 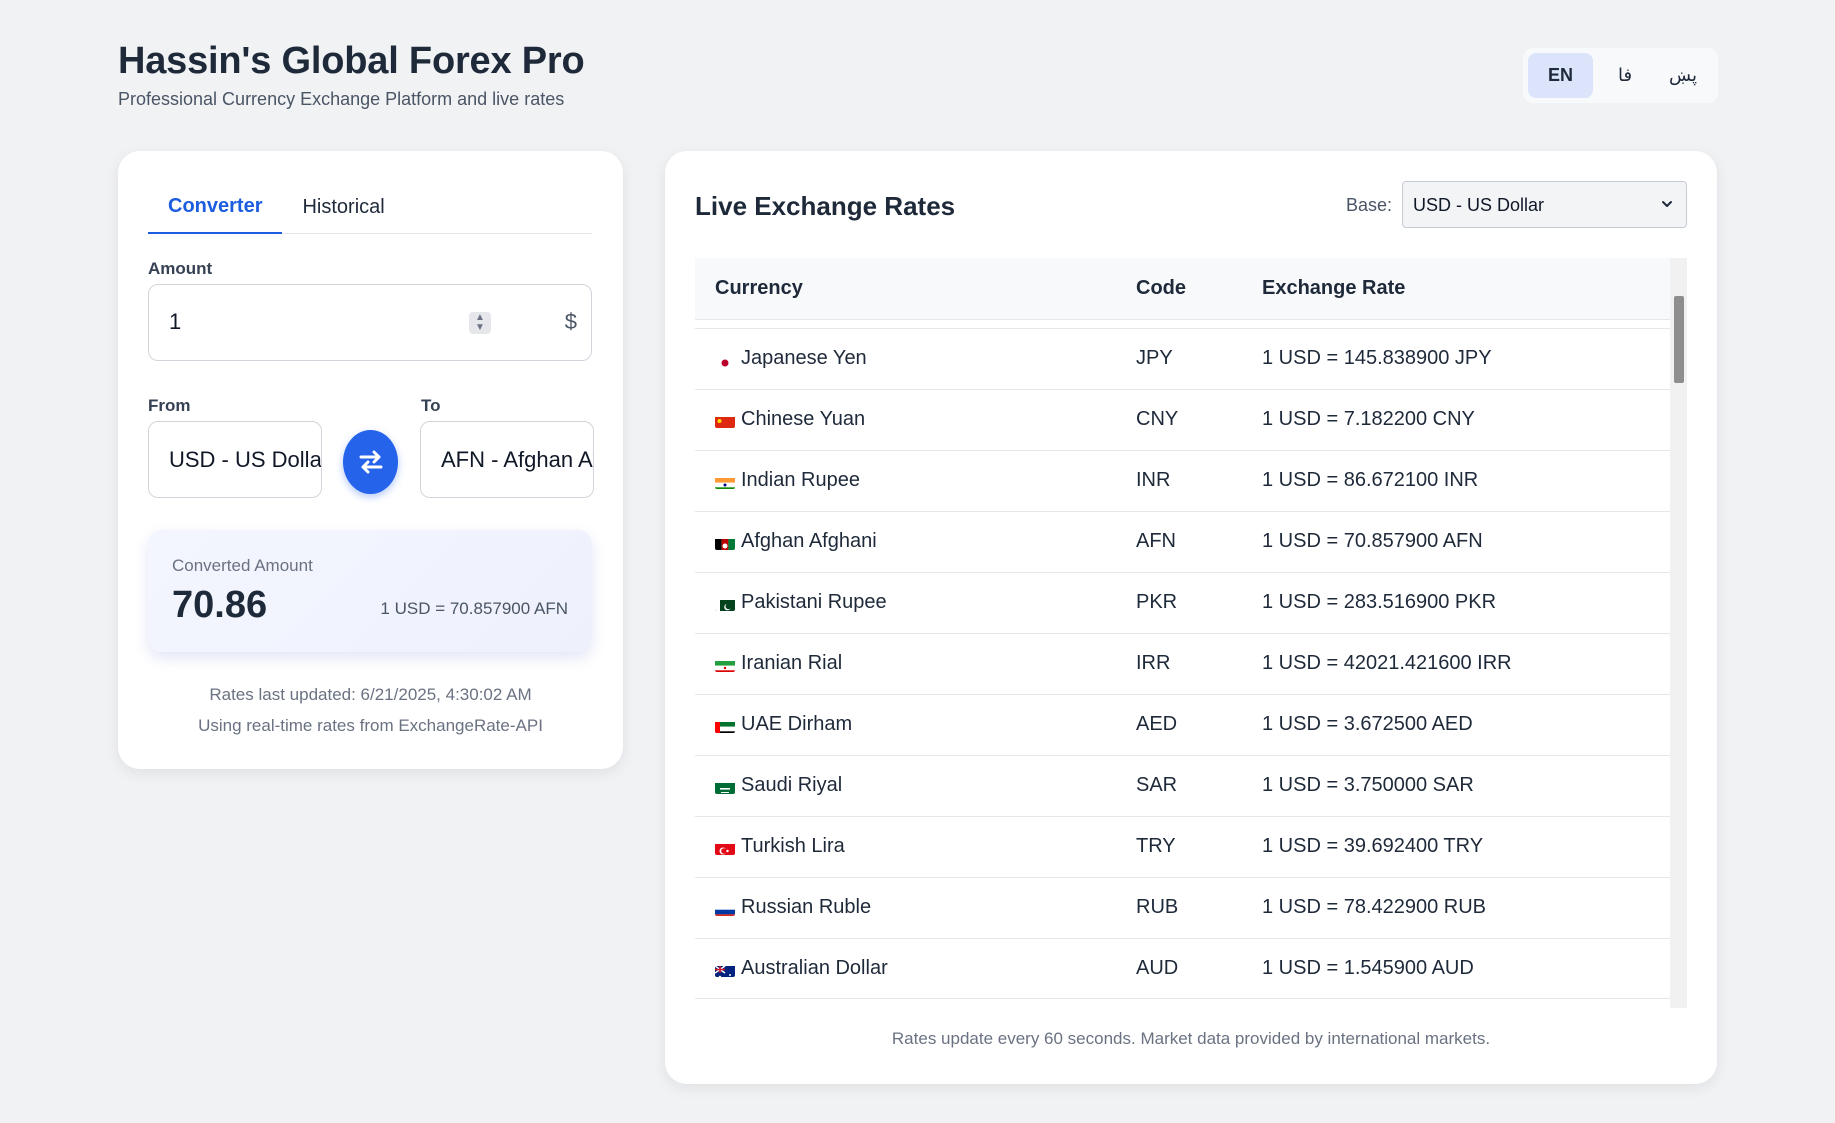 What do you see at coordinates (725, 909) in the screenshot?
I see `flag-ru-icon` at bounding box center [725, 909].